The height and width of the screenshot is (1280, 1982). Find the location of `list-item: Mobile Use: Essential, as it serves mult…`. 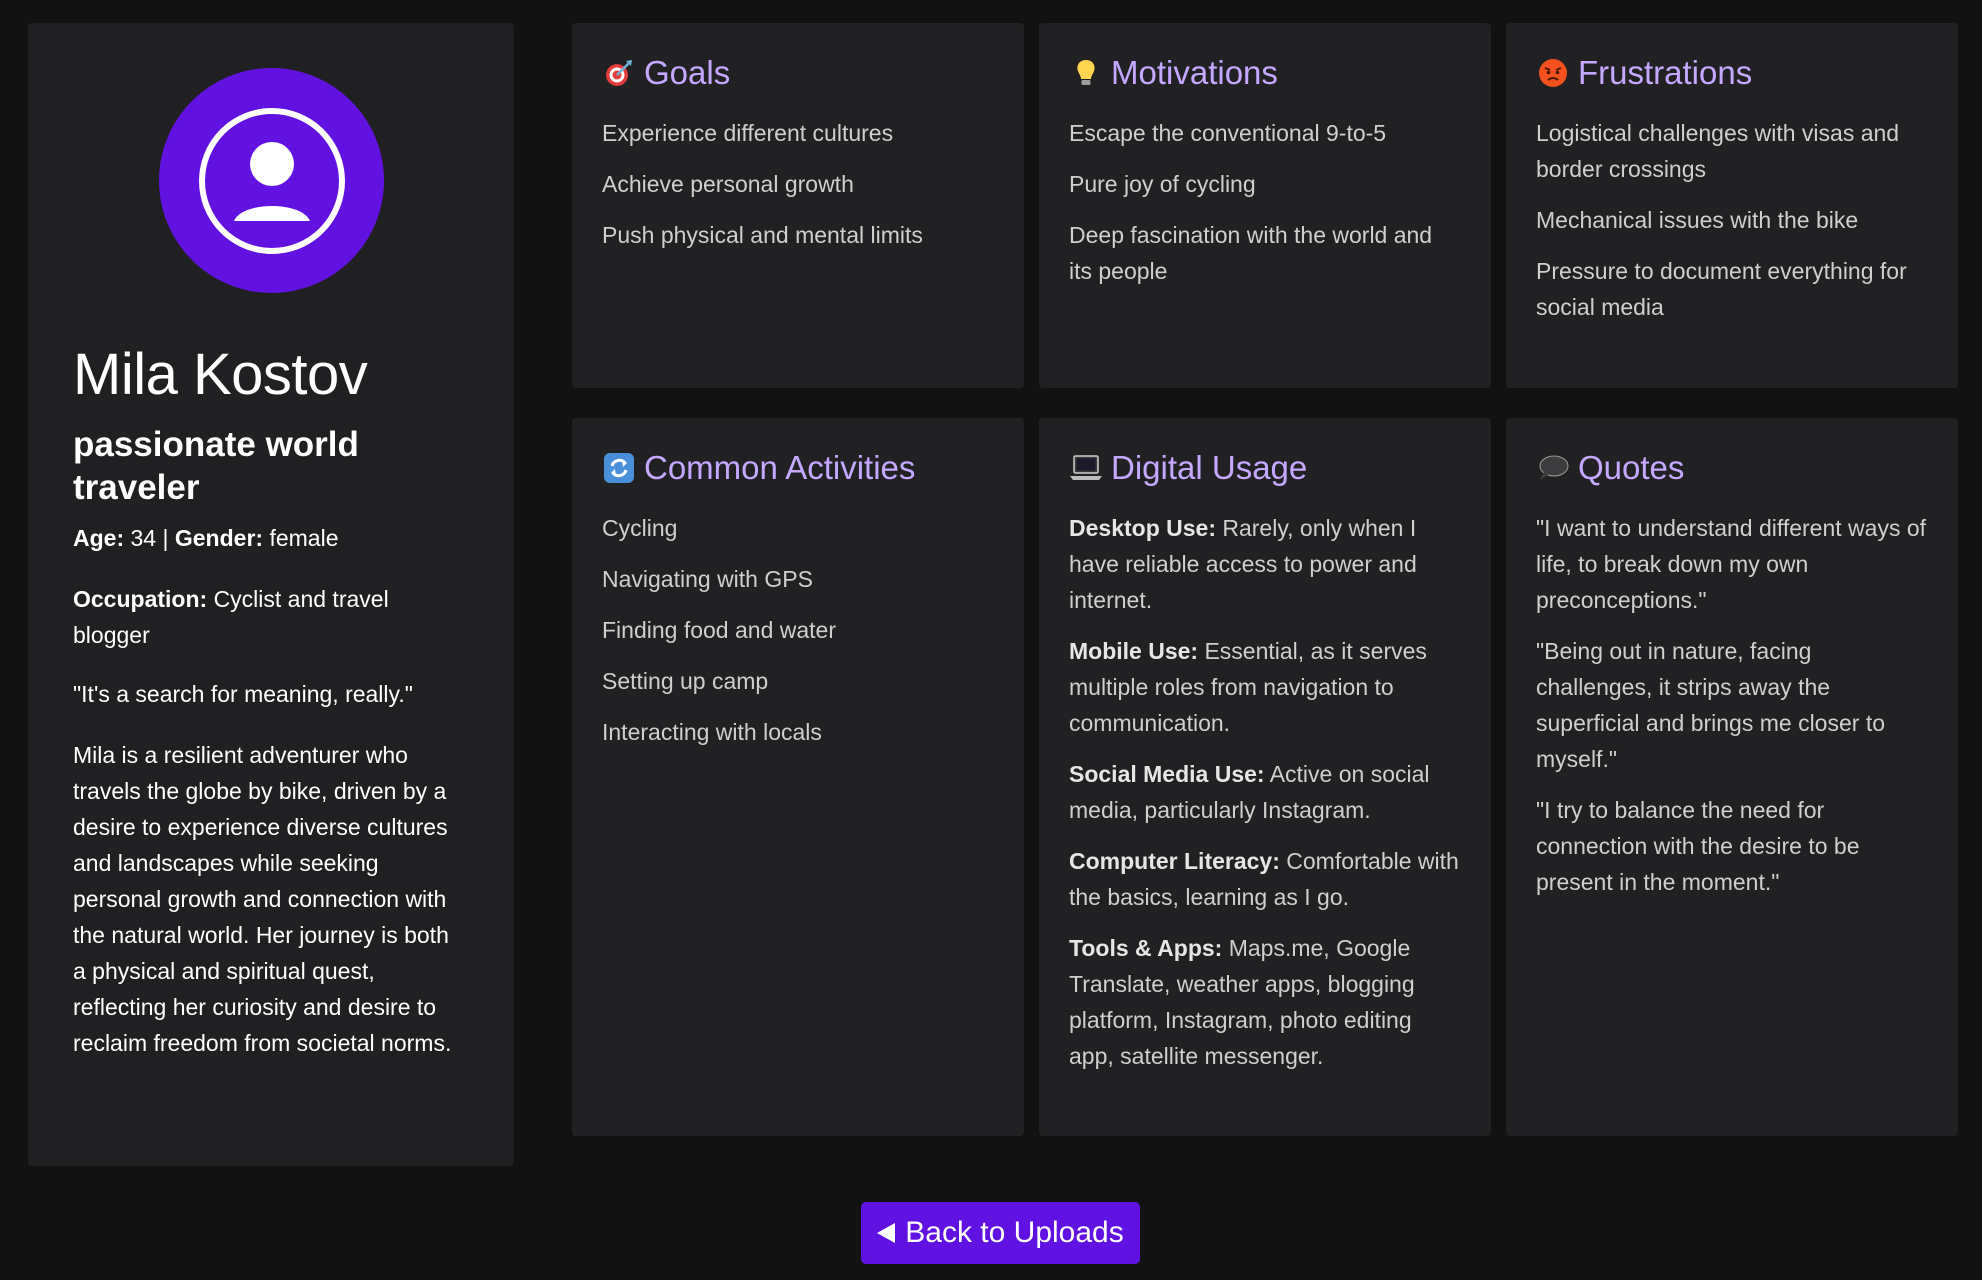

list-item: Mobile Use: Essential, as it serves mult… is located at coordinates (1265, 687).